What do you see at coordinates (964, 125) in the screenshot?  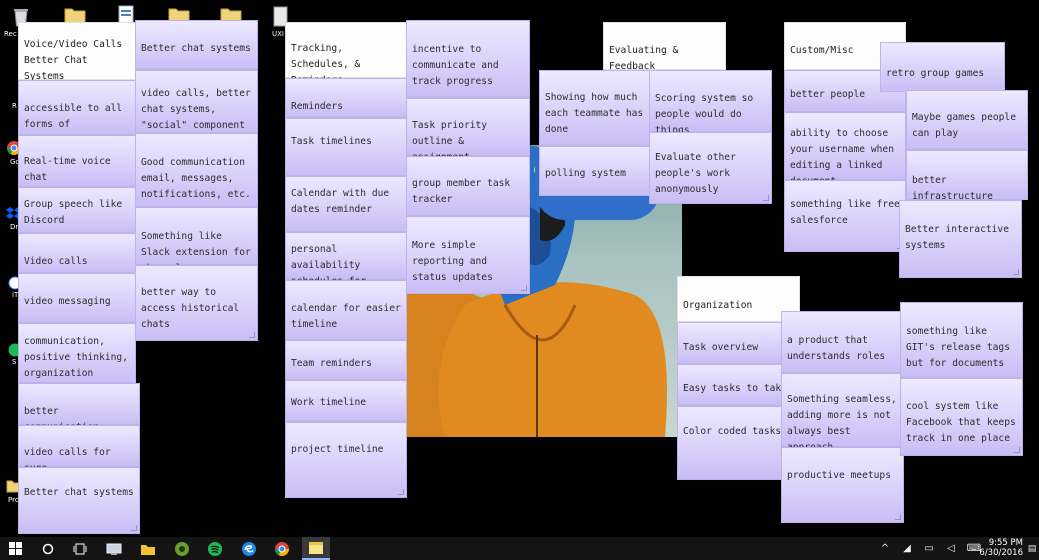 I see `note-text: Maybe games people can play` at bounding box center [964, 125].